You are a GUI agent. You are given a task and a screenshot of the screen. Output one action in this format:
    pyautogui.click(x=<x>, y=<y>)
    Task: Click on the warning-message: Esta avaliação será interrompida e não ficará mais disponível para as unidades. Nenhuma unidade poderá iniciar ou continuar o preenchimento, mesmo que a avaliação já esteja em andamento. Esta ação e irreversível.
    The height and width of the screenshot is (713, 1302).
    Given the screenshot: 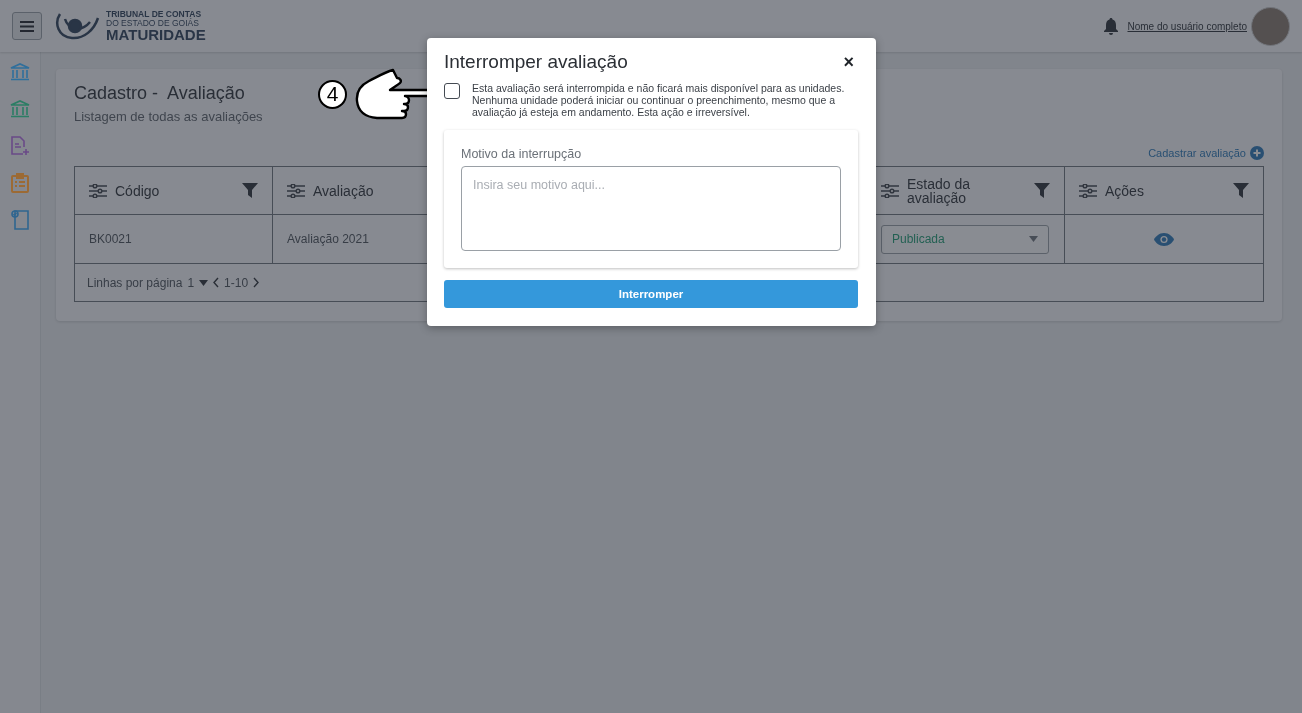 What is the action you would take?
    pyautogui.click(x=659, y=100)
    